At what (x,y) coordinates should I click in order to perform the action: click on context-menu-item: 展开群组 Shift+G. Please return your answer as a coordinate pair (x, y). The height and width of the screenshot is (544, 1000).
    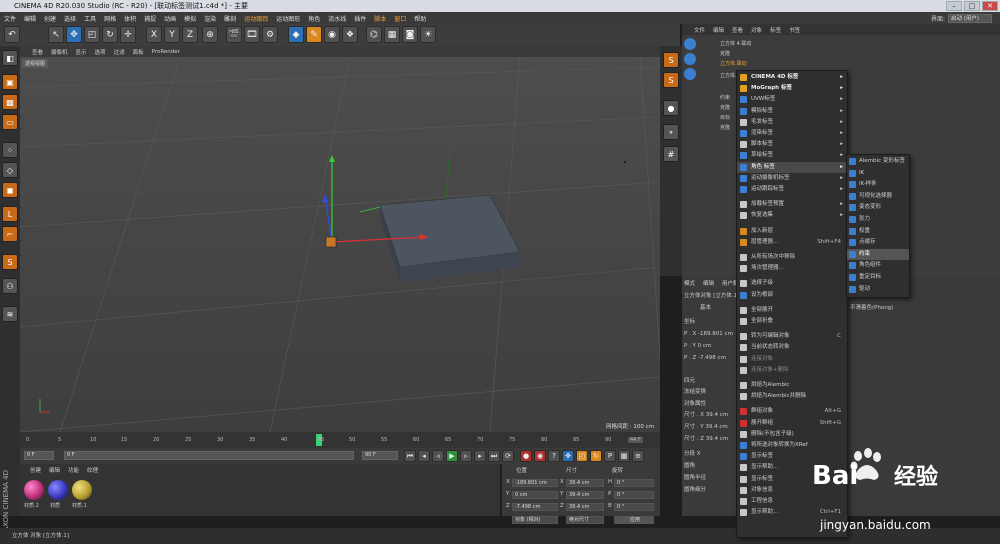
    Looking at the image, I should click on (792, 423).